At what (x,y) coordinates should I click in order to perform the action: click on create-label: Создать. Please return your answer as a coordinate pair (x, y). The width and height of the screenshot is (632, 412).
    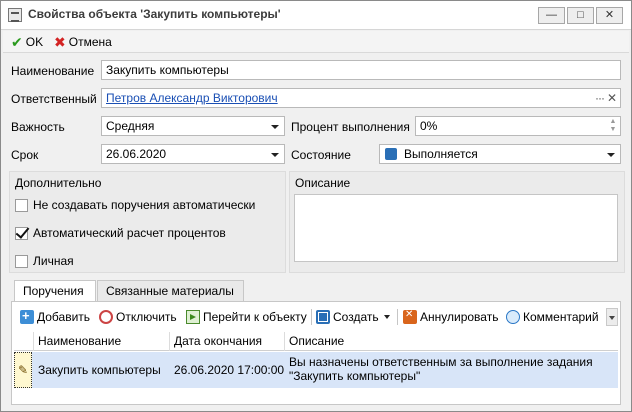
    Looking at the image, I should click on (356, 317).